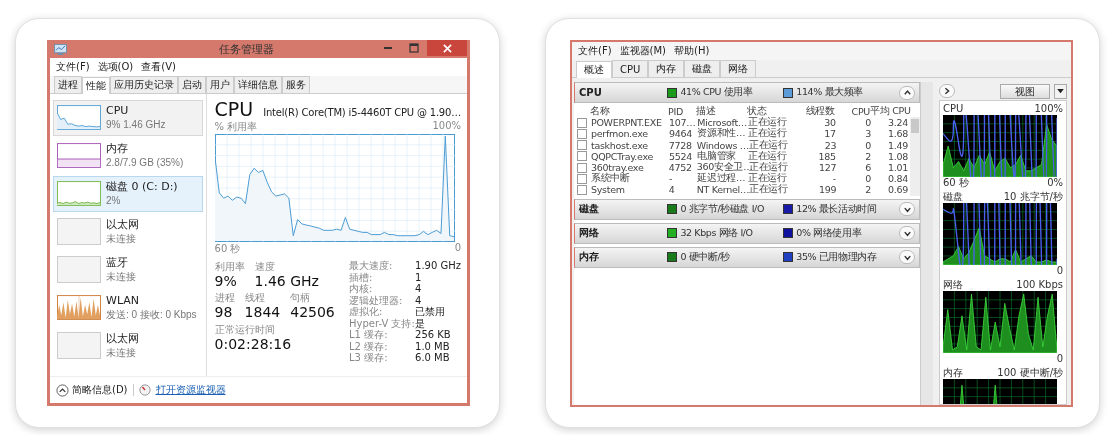 This screenshot has width=1112, height=435. I want to click on dropdown-button, so click(1060, 91).